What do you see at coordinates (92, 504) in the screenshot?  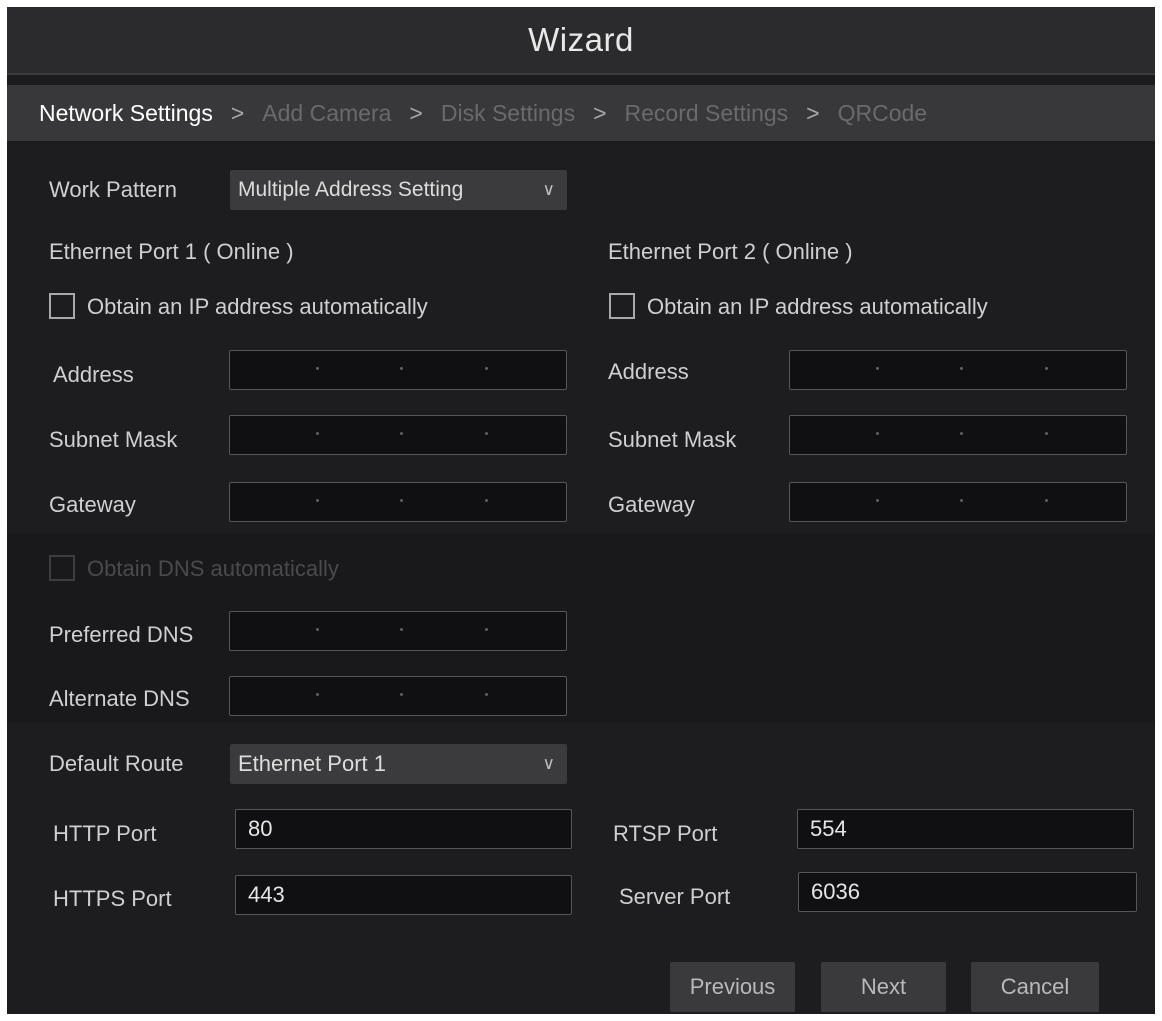 I see `port1-gateway-label: Gateway` at bounding box center [92, 504].